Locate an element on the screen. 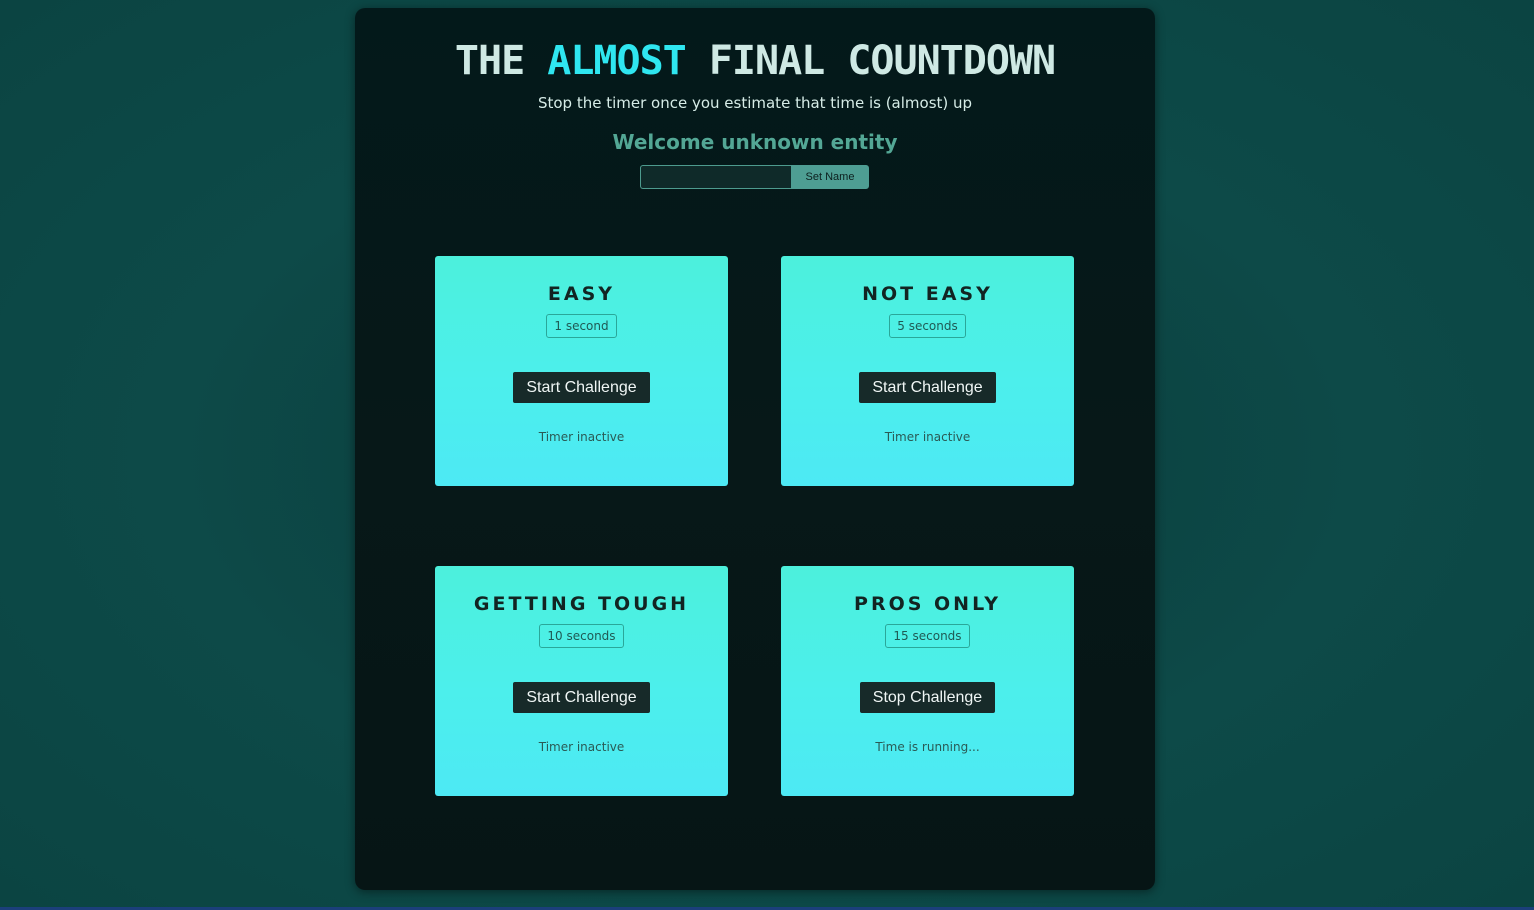 The image size is (1534, 910). name-form: Set Name is located at coordinates (754, 177).